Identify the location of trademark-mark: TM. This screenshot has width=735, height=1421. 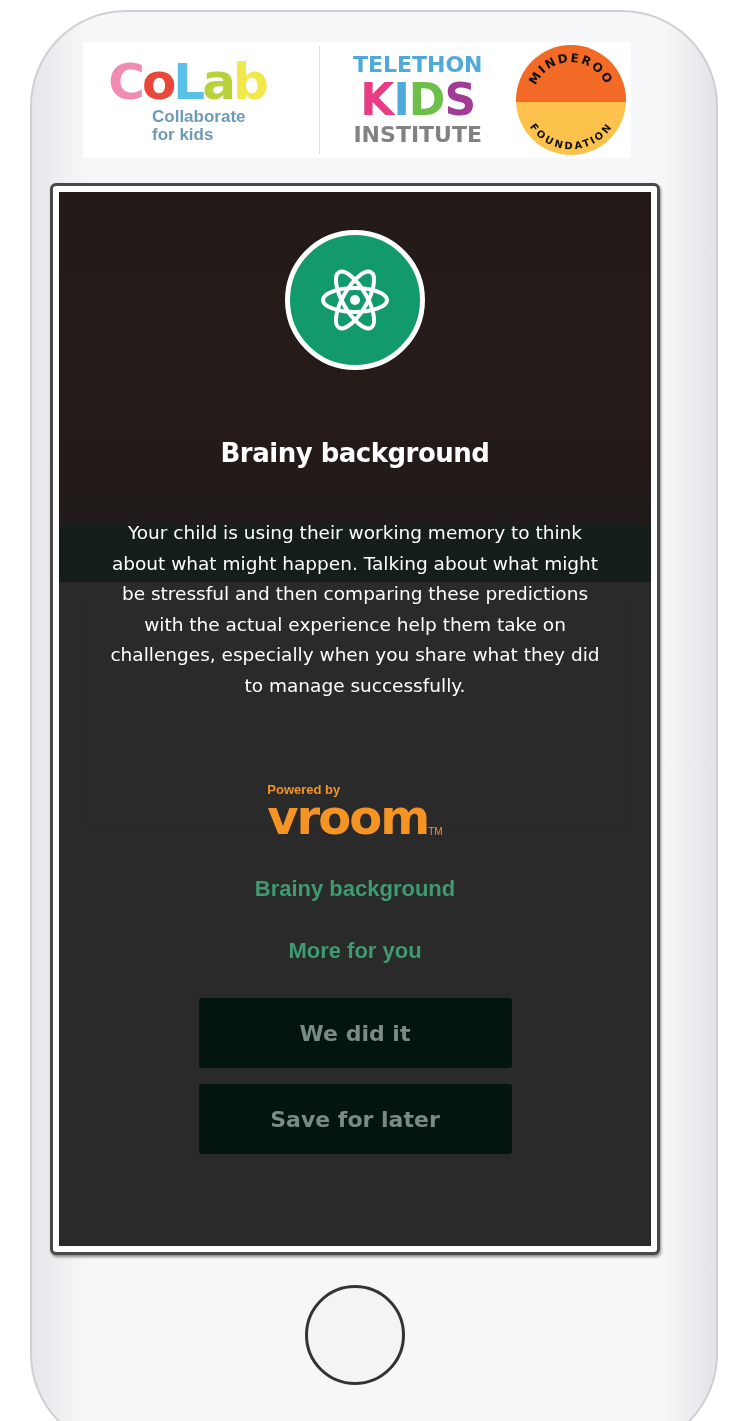
(435, 831).